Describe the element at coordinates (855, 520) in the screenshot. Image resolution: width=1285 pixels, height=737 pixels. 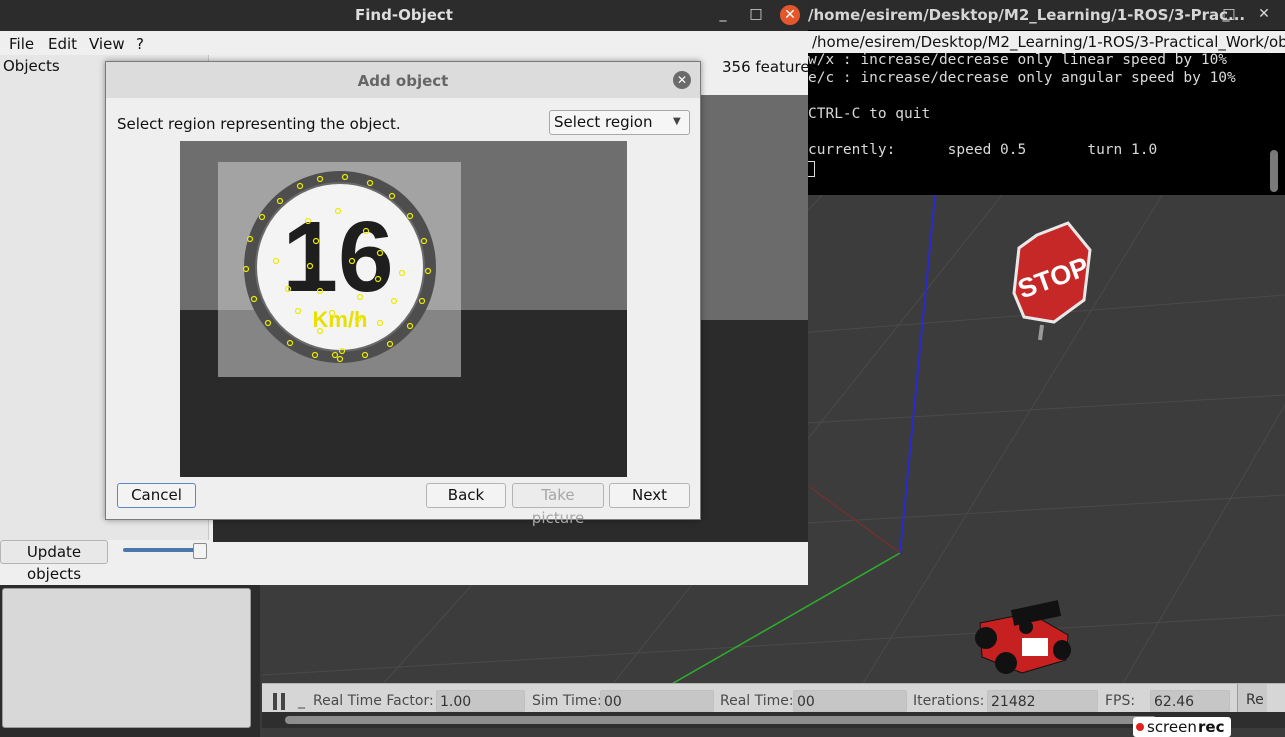
I see `x-axis` at that location.